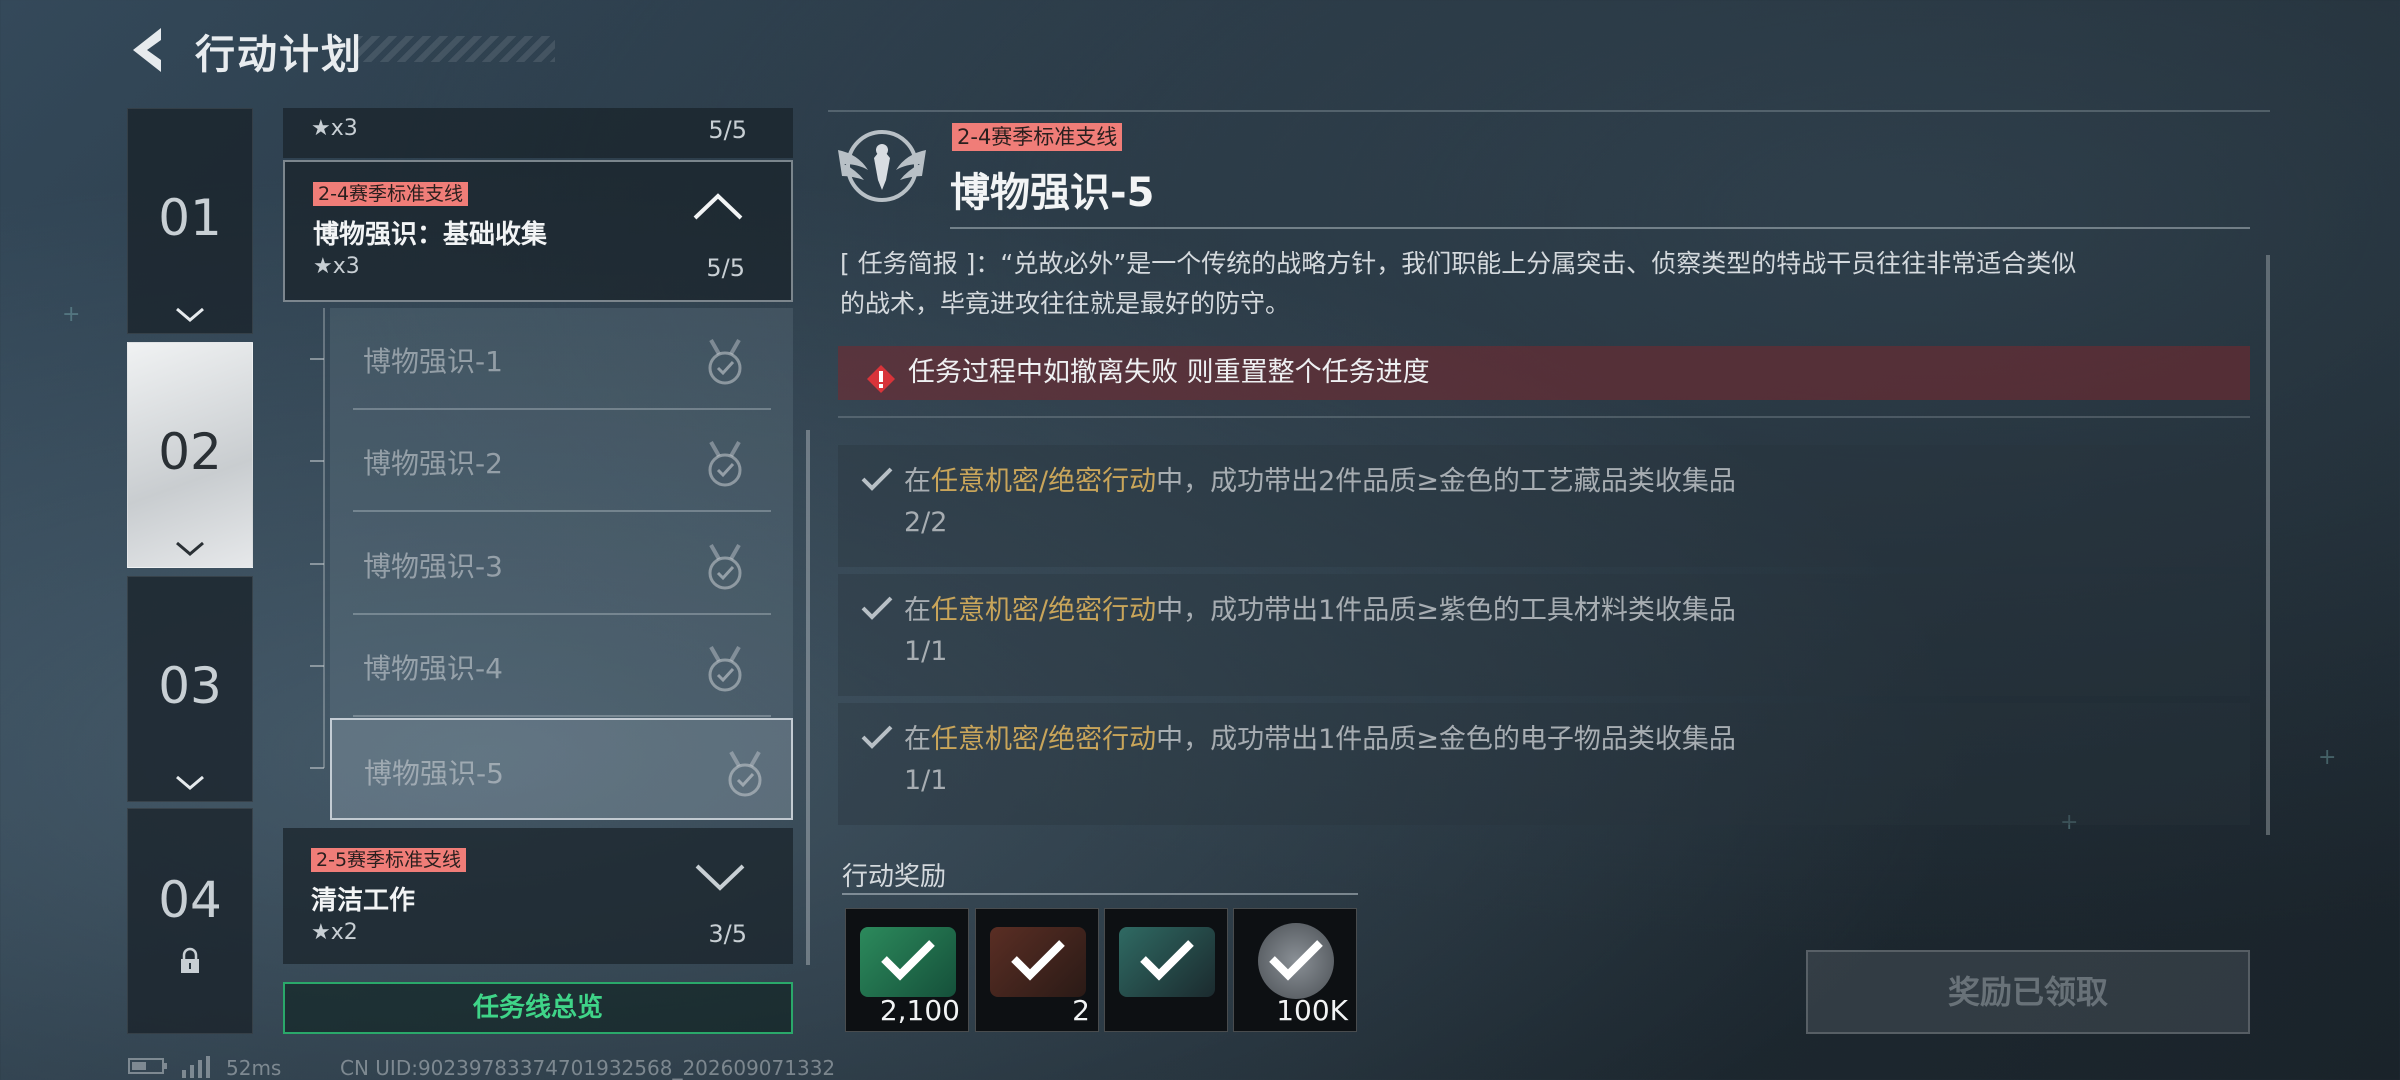 This screenshot has width=2400, height=1080. Describe the element at coordinates (538, 1008) in the screenshot. I see `questline-overview-button: 任务线总览` at that location.